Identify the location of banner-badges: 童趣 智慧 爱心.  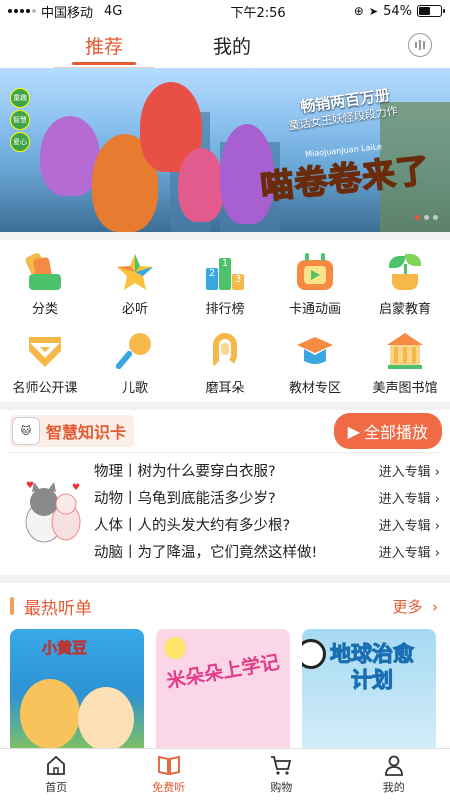
(20, 120).